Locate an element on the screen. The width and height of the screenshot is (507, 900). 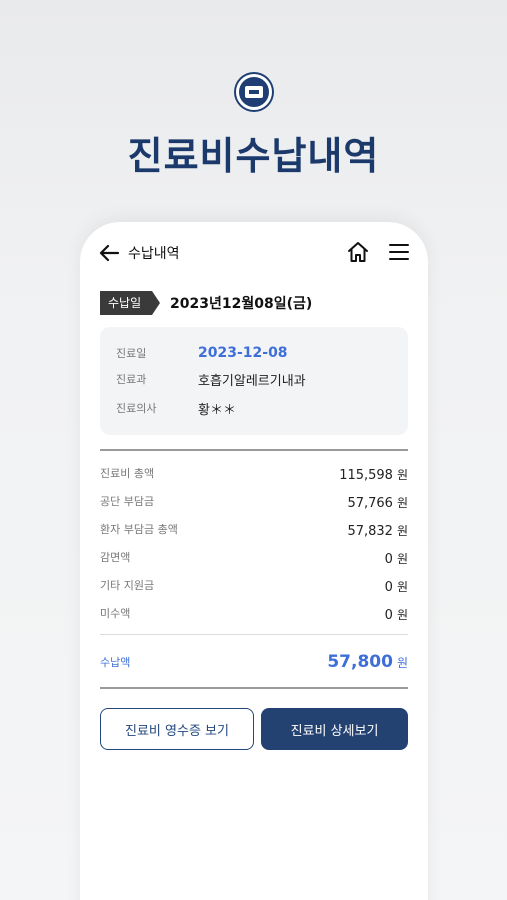
fee-label: 미수액 is located at coordinates (115, 613).